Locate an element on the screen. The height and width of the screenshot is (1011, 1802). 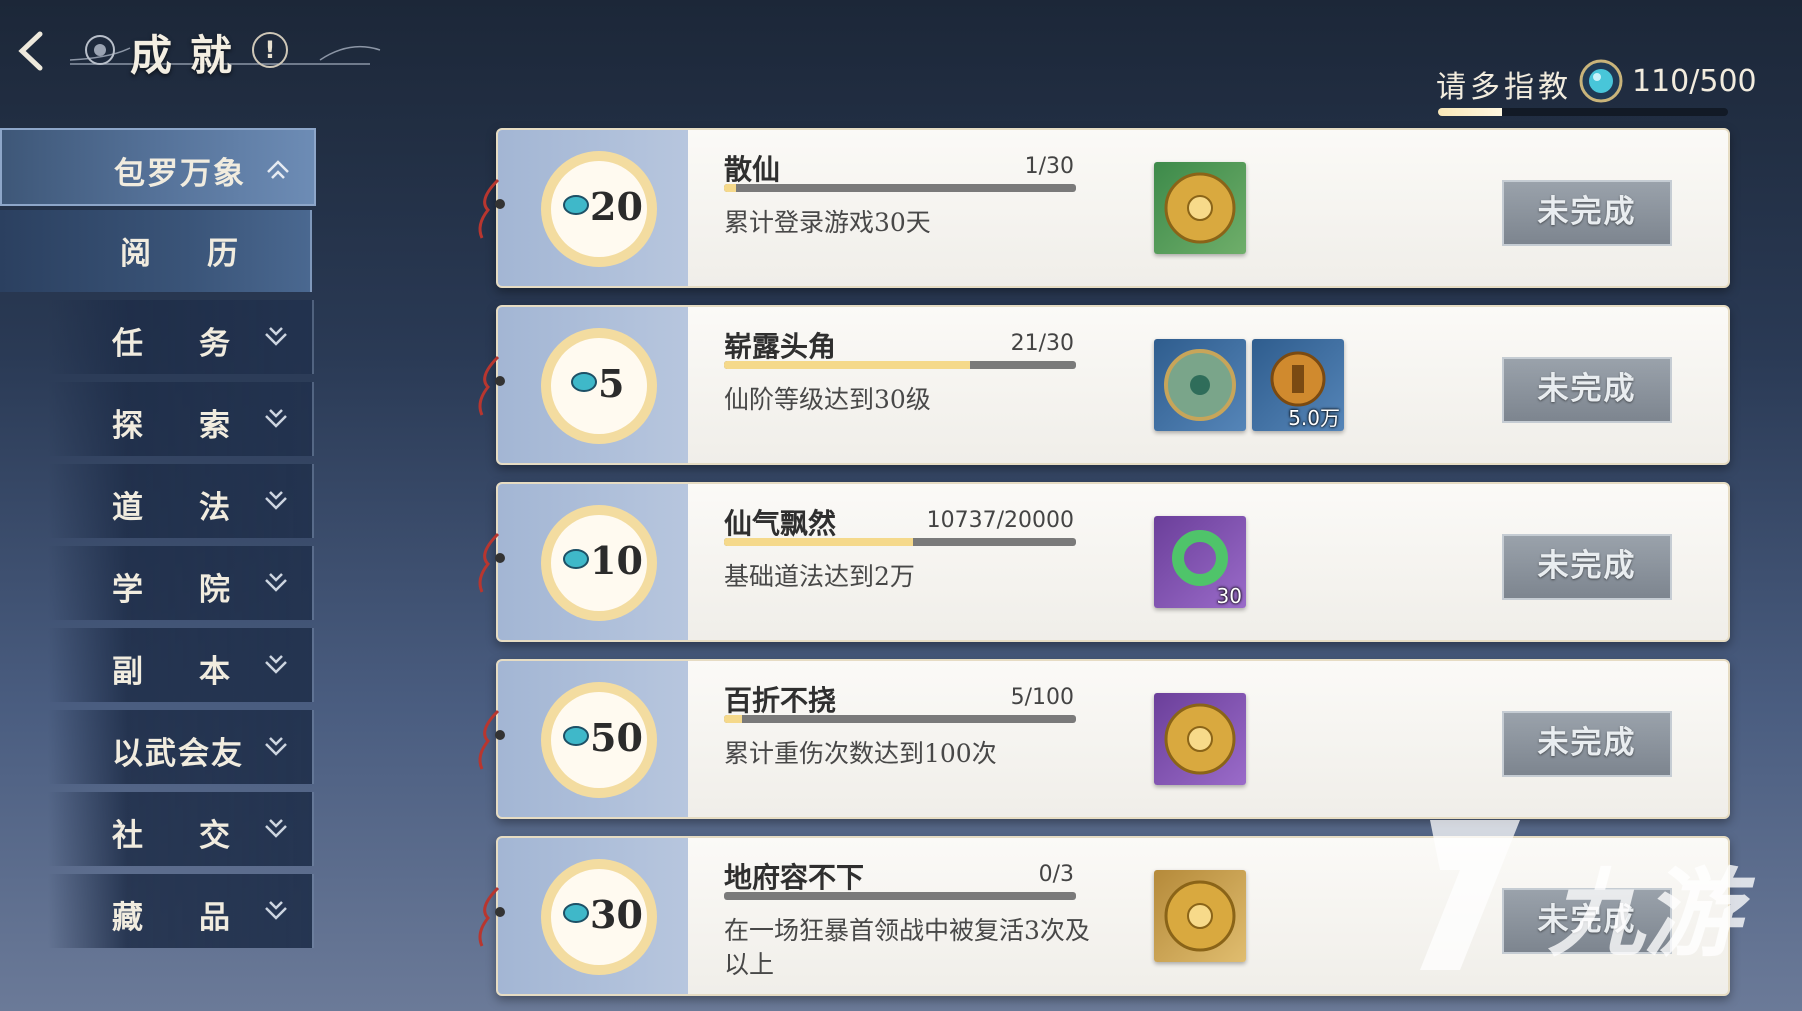
achievement-name: 地府容不下 is located at coordinates (794, 877).